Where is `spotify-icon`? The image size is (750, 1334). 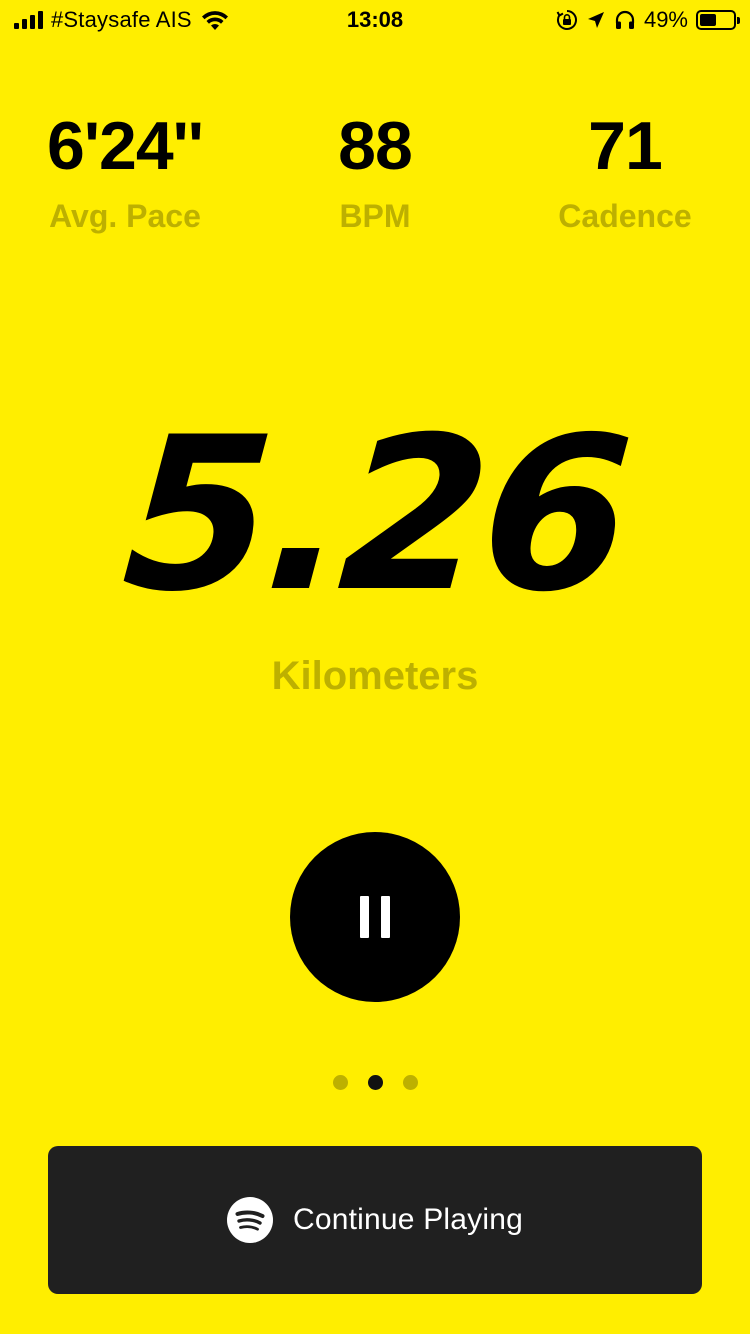
spotify-icon is located at coordinates (249, 1220).